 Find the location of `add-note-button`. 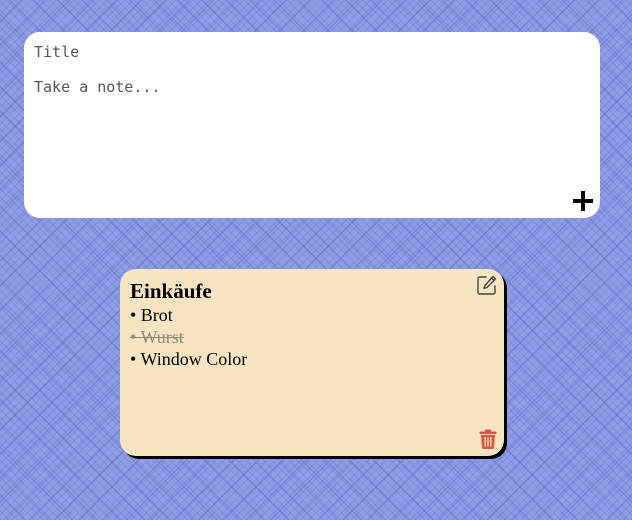

add-note-button is located at coordinates (583, 201).